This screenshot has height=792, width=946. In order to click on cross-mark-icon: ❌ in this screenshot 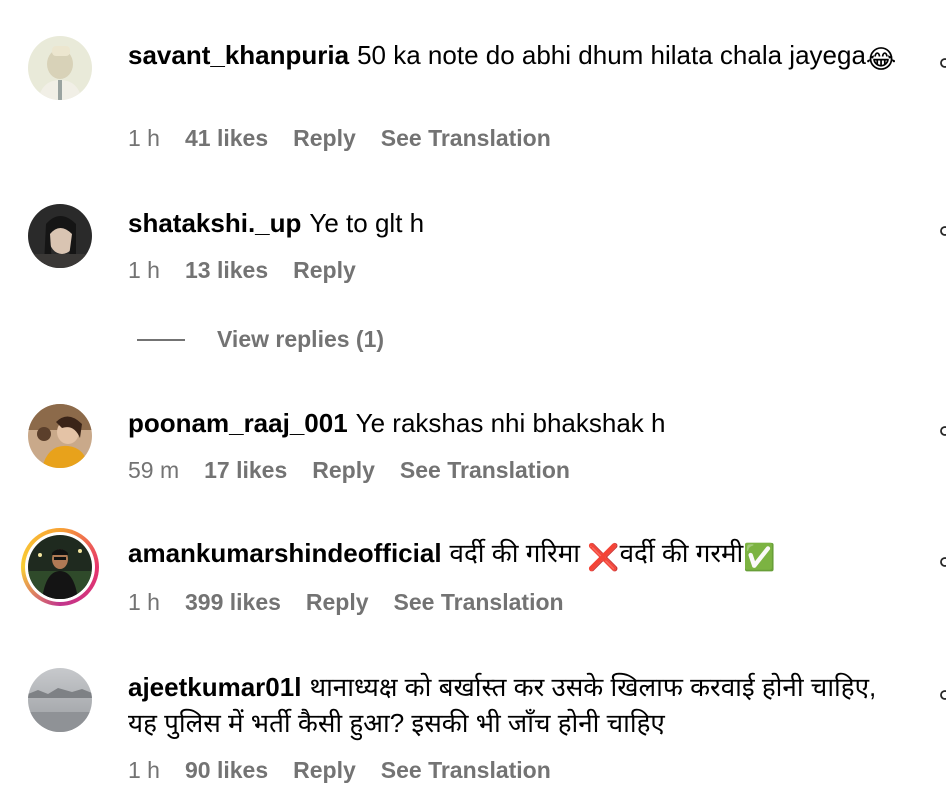, I will do `click(603, 557)`.